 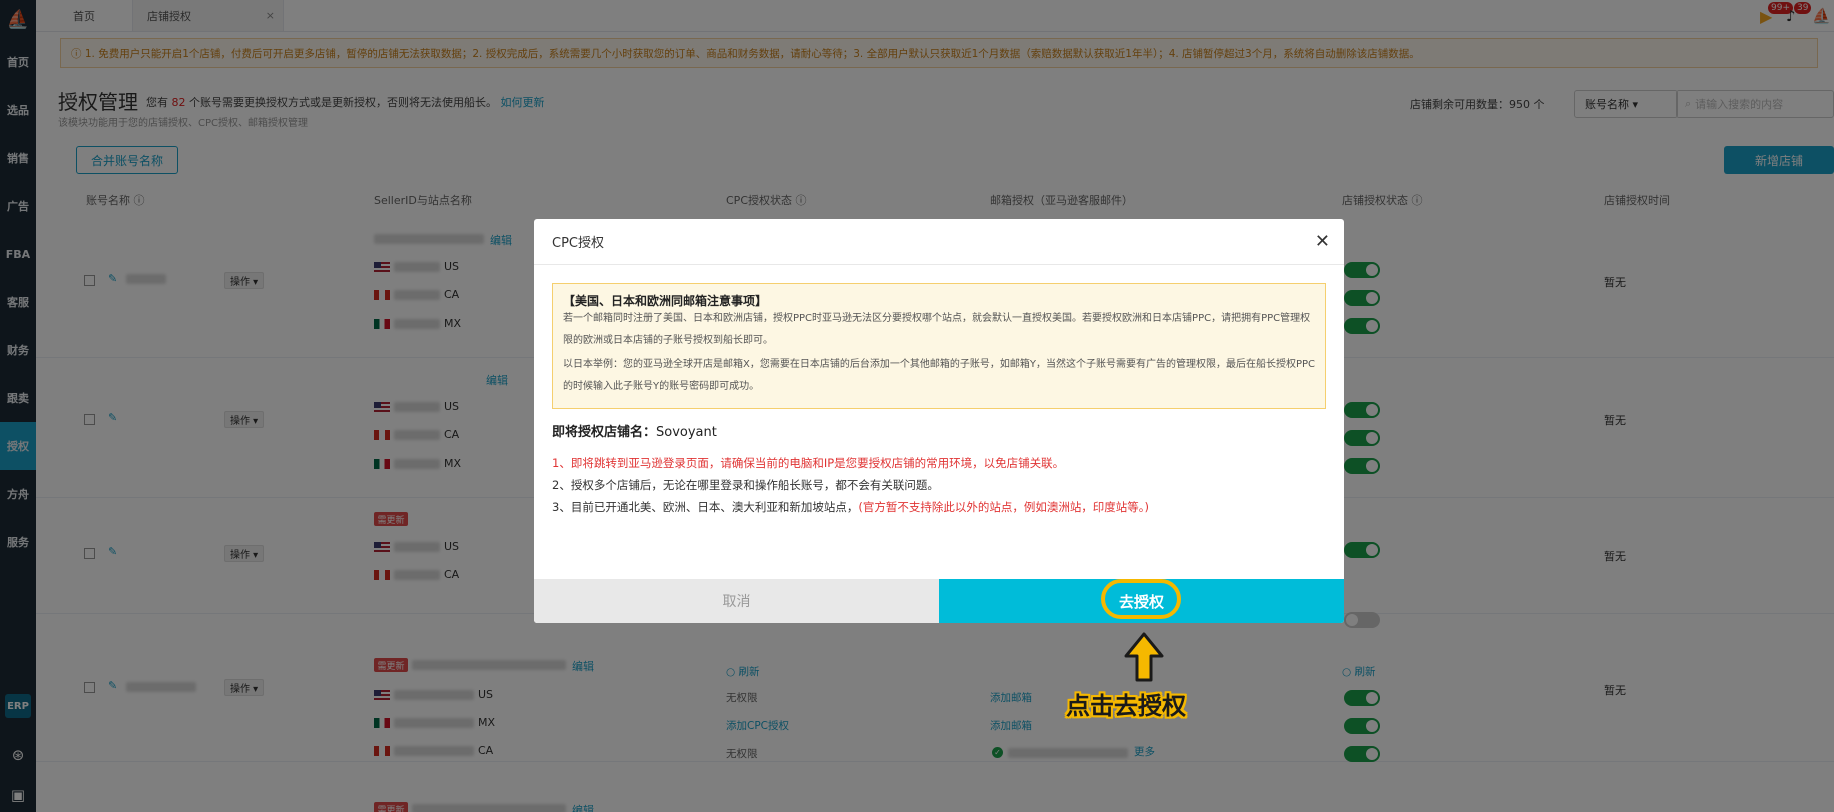 I want to click on go-authorize-label: 去授权, so click(x=1141, y=601).